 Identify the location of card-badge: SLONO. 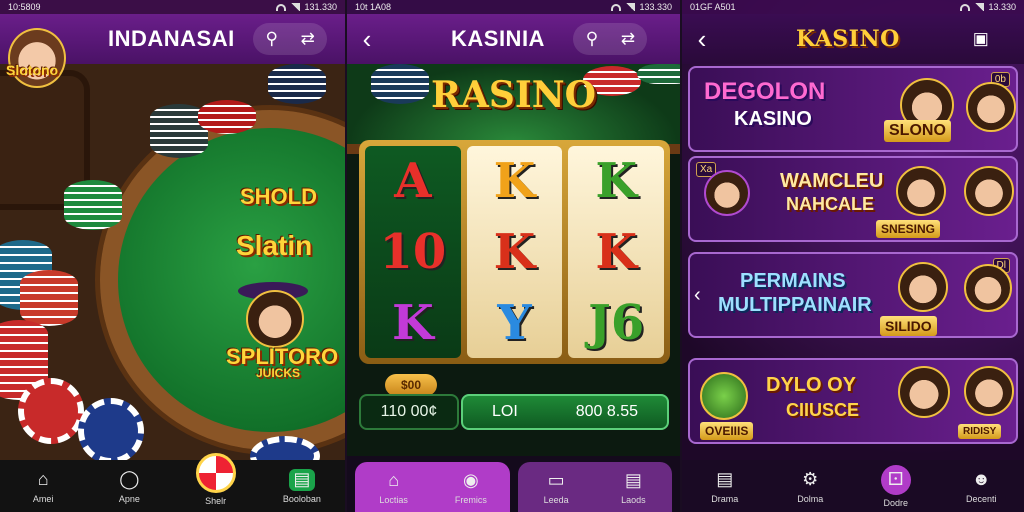
(917, 131).